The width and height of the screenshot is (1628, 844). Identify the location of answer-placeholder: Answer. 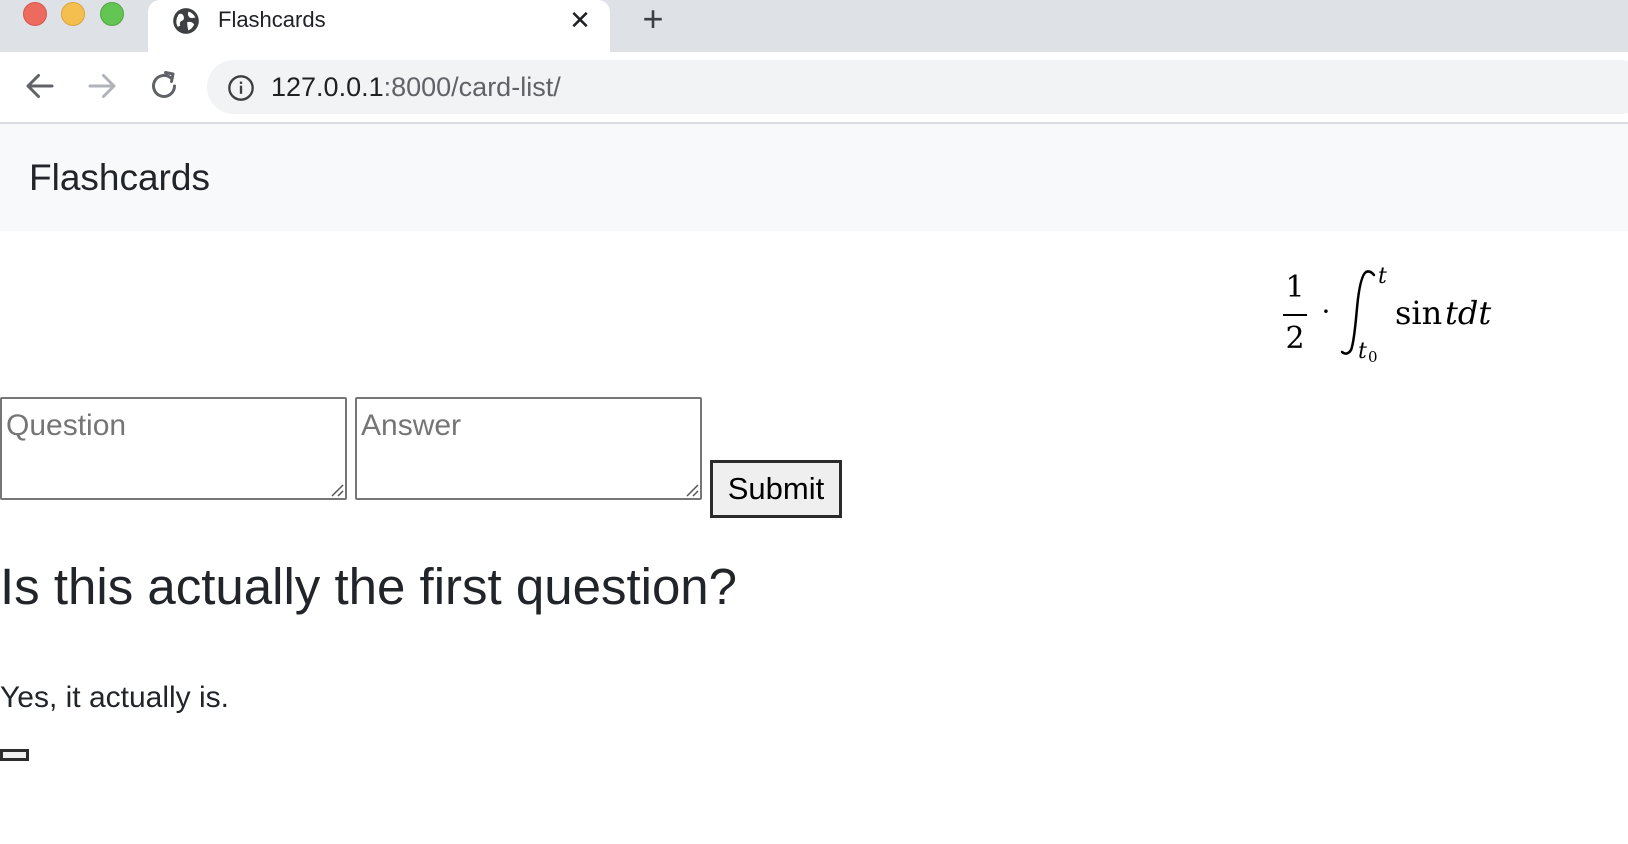
(411, 425).